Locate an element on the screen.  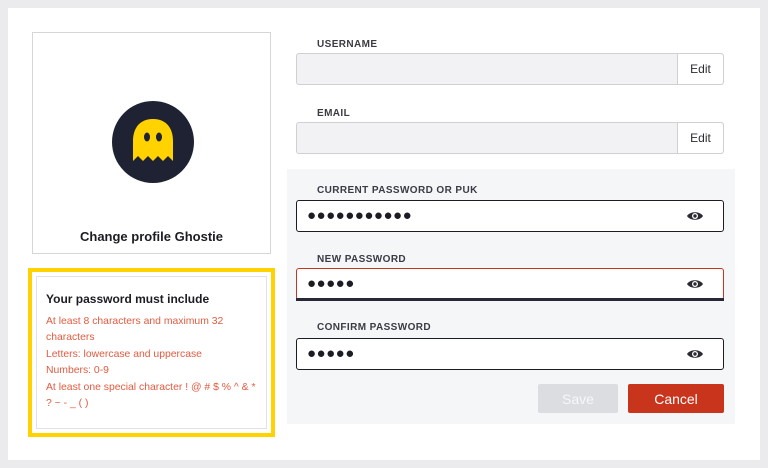
avatar is located at coordinates (153, 142).